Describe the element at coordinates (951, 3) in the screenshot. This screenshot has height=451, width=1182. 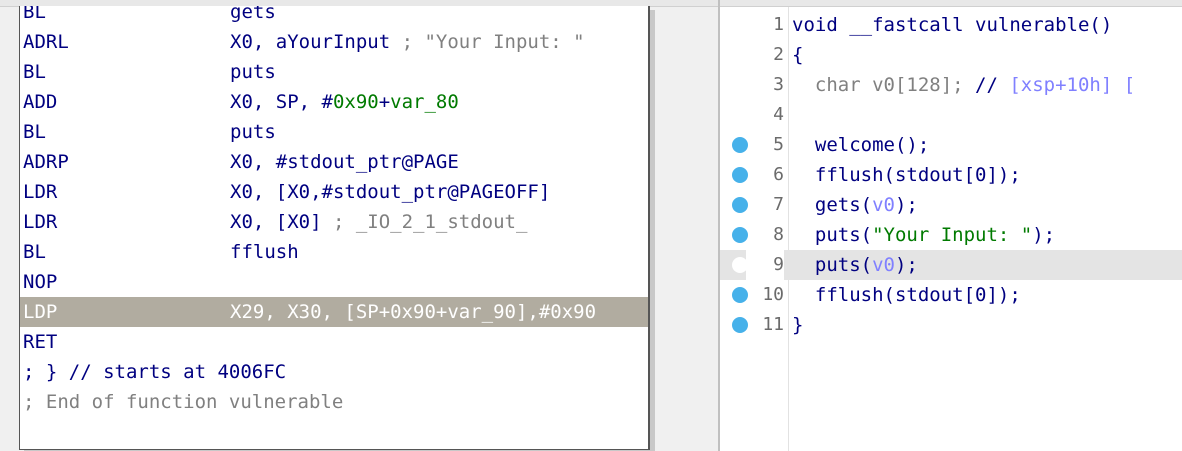
I see `pseudocode-pane-header` at that location.